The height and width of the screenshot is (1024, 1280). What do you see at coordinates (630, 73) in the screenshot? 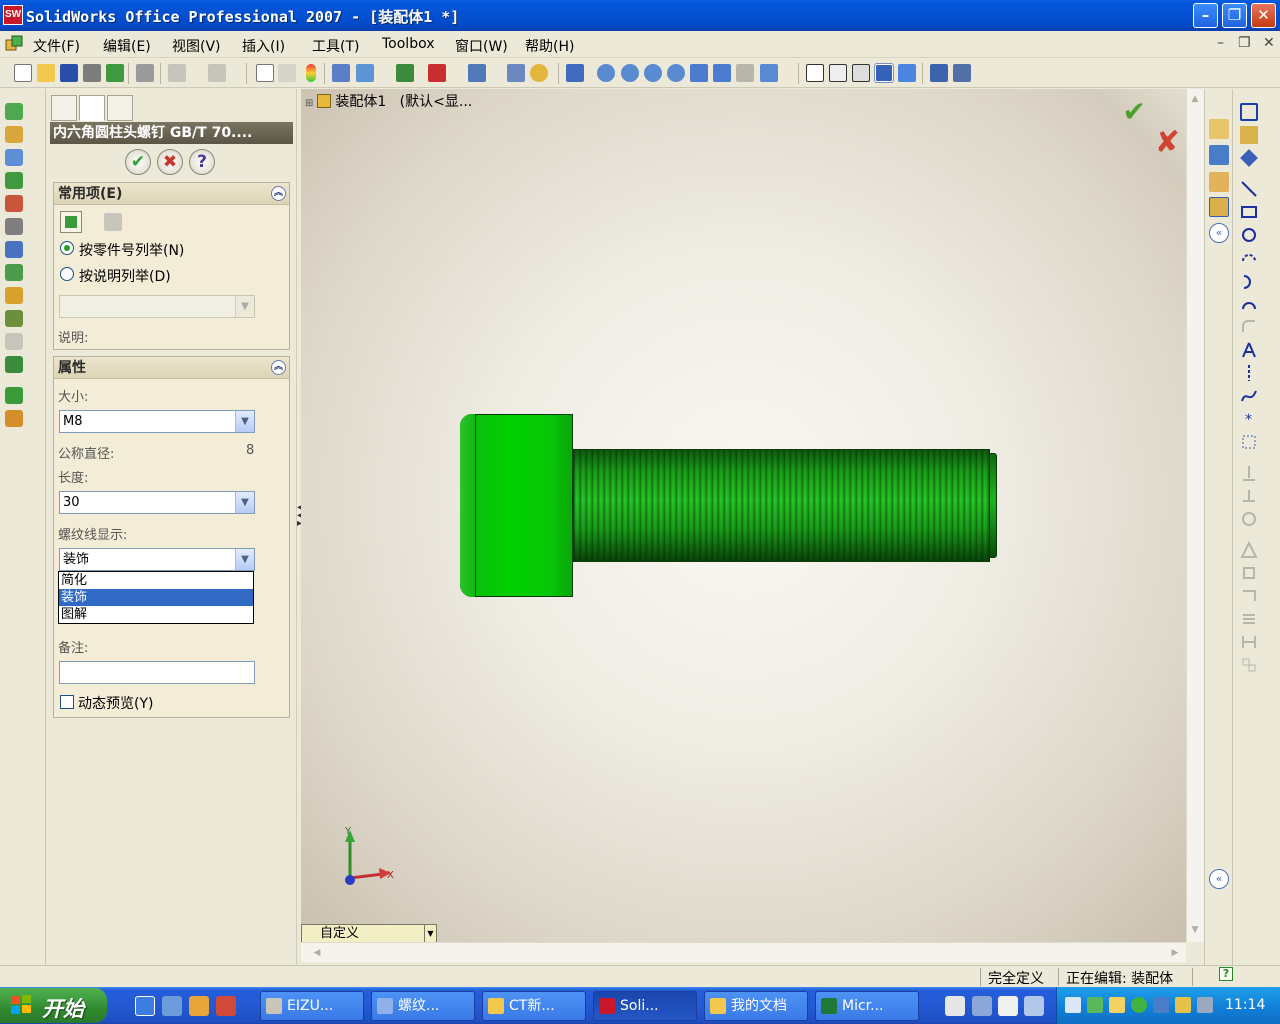
I see `zoom-window-icon` at bounding box center [630, 73].